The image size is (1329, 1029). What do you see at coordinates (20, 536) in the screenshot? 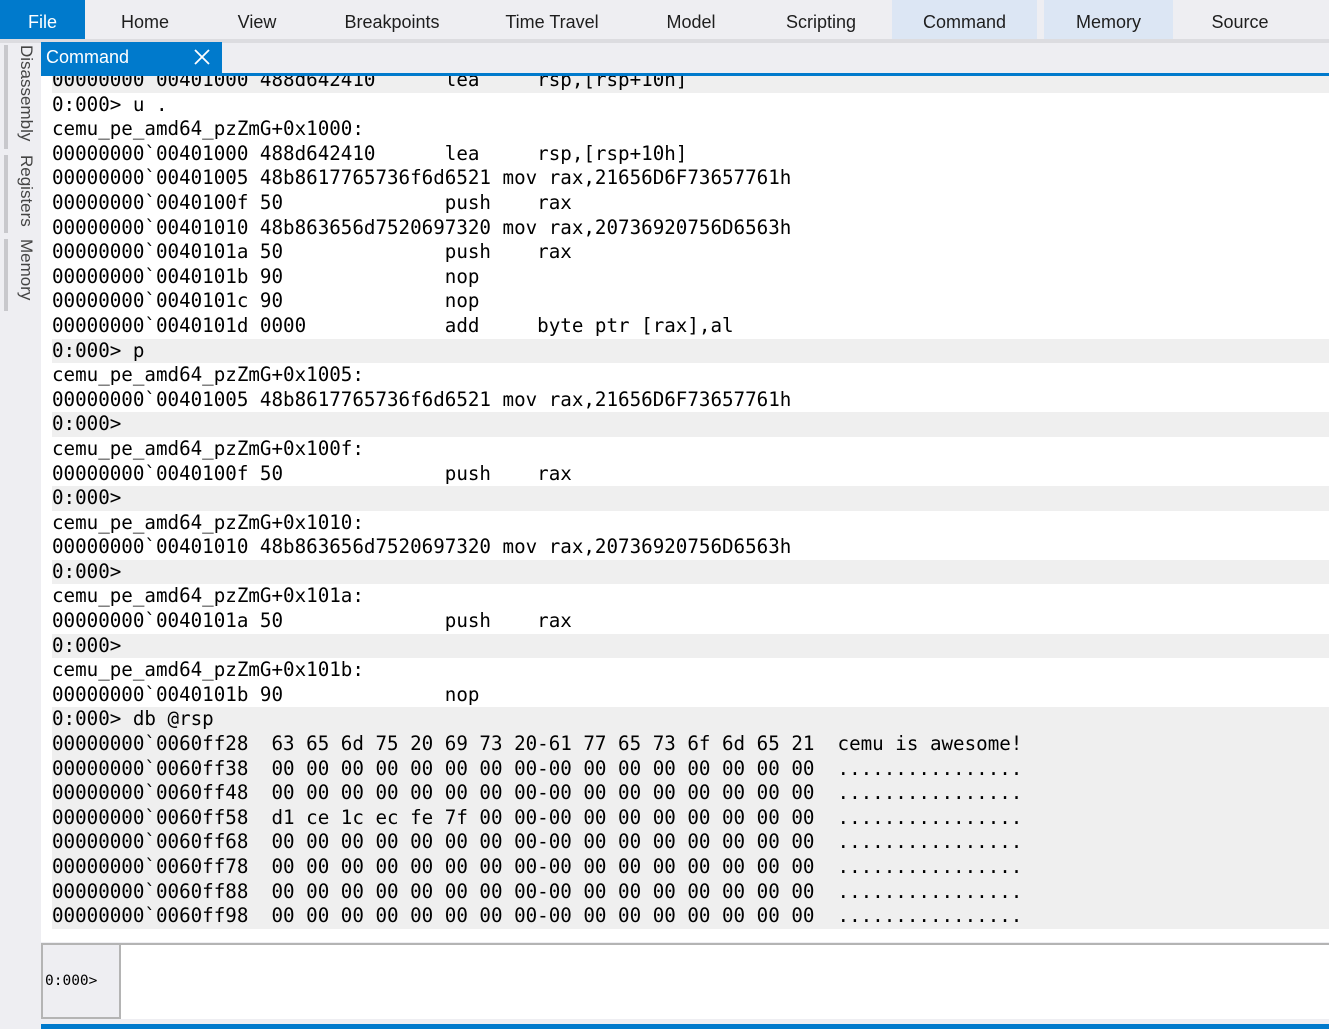
I see `sidebar: Disassembly Registers Memory` at bounding box center [20, 536].